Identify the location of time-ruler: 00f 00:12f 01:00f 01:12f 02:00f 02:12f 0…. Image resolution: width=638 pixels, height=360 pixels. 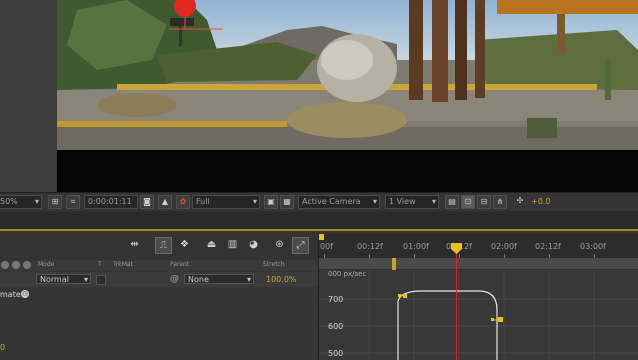
(478, 246).